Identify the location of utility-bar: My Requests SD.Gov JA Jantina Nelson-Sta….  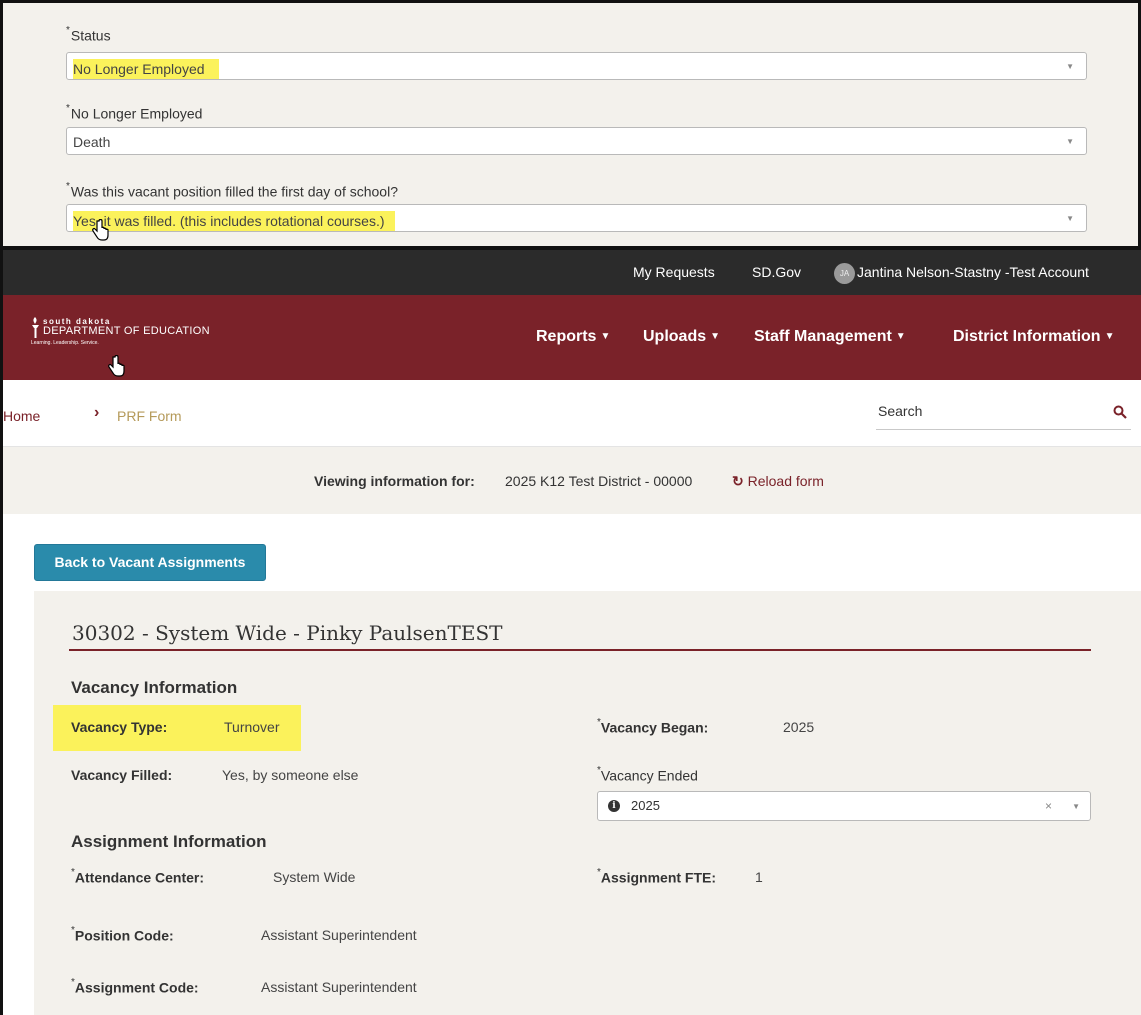
(572, 270).